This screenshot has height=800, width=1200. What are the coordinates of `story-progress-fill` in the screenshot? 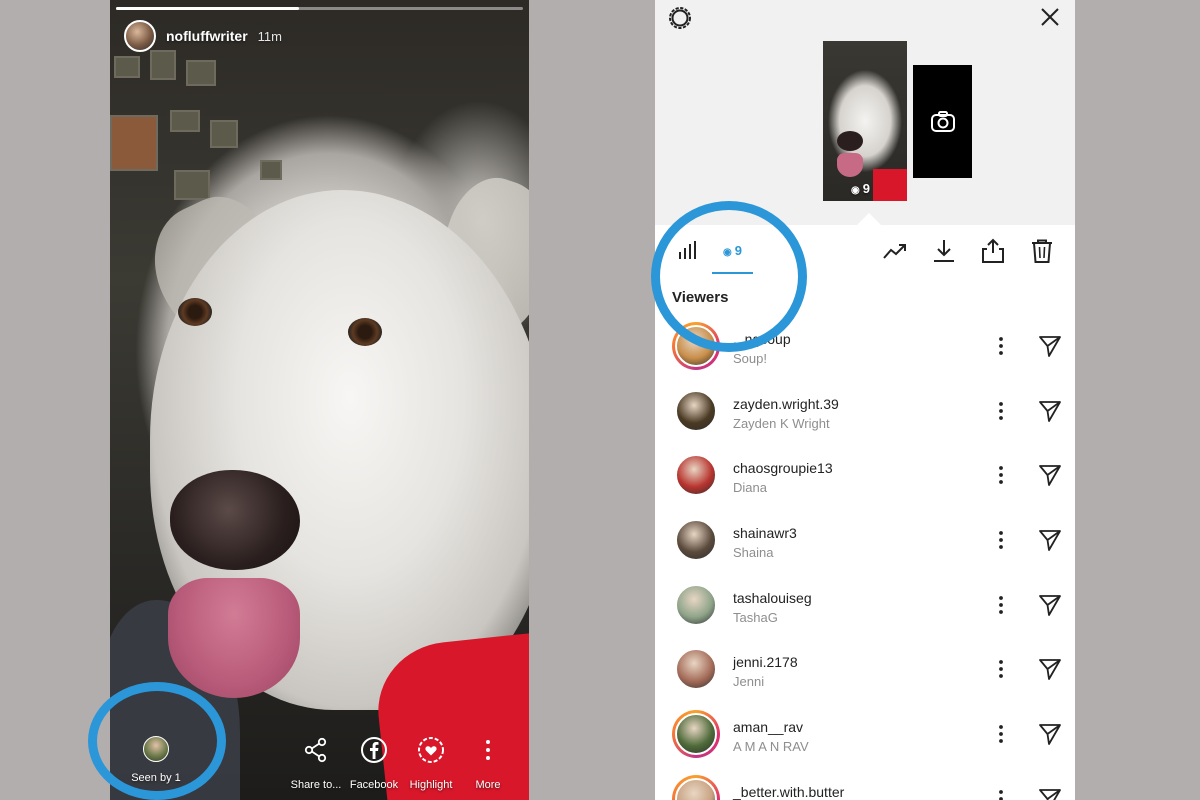 It's located at (208, 8).